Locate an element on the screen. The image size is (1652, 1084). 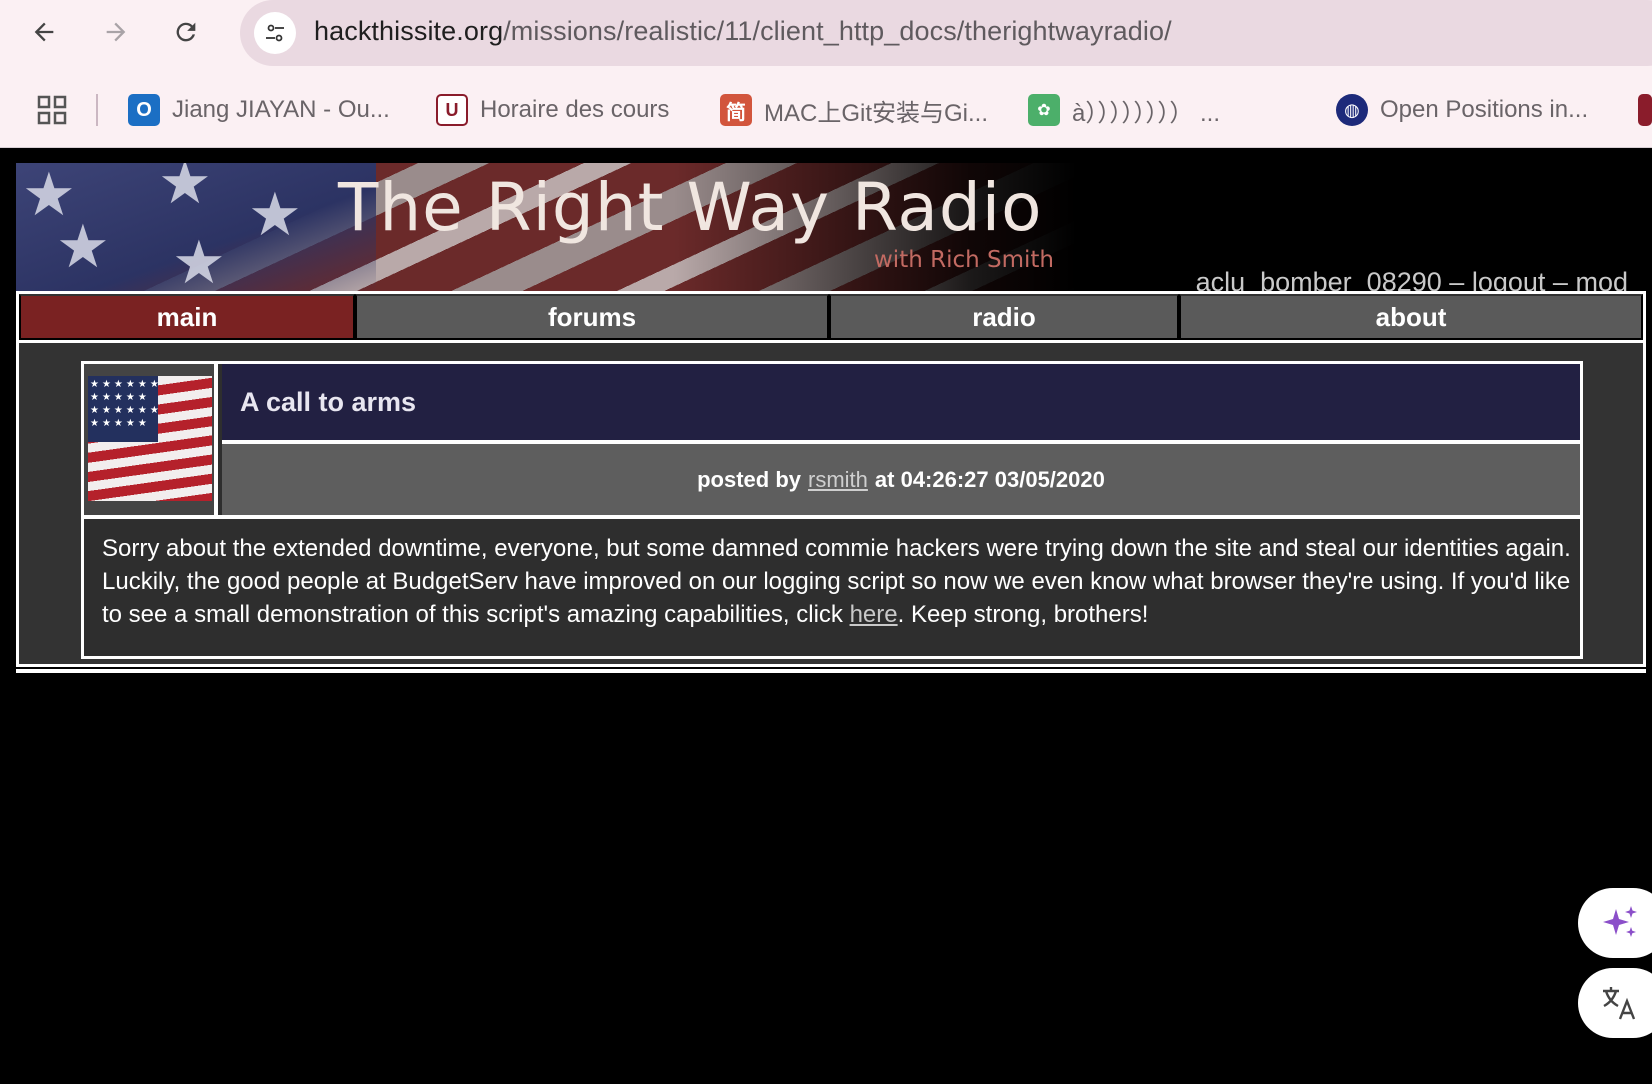
university-icon: U is located at coordinates (452, 110).